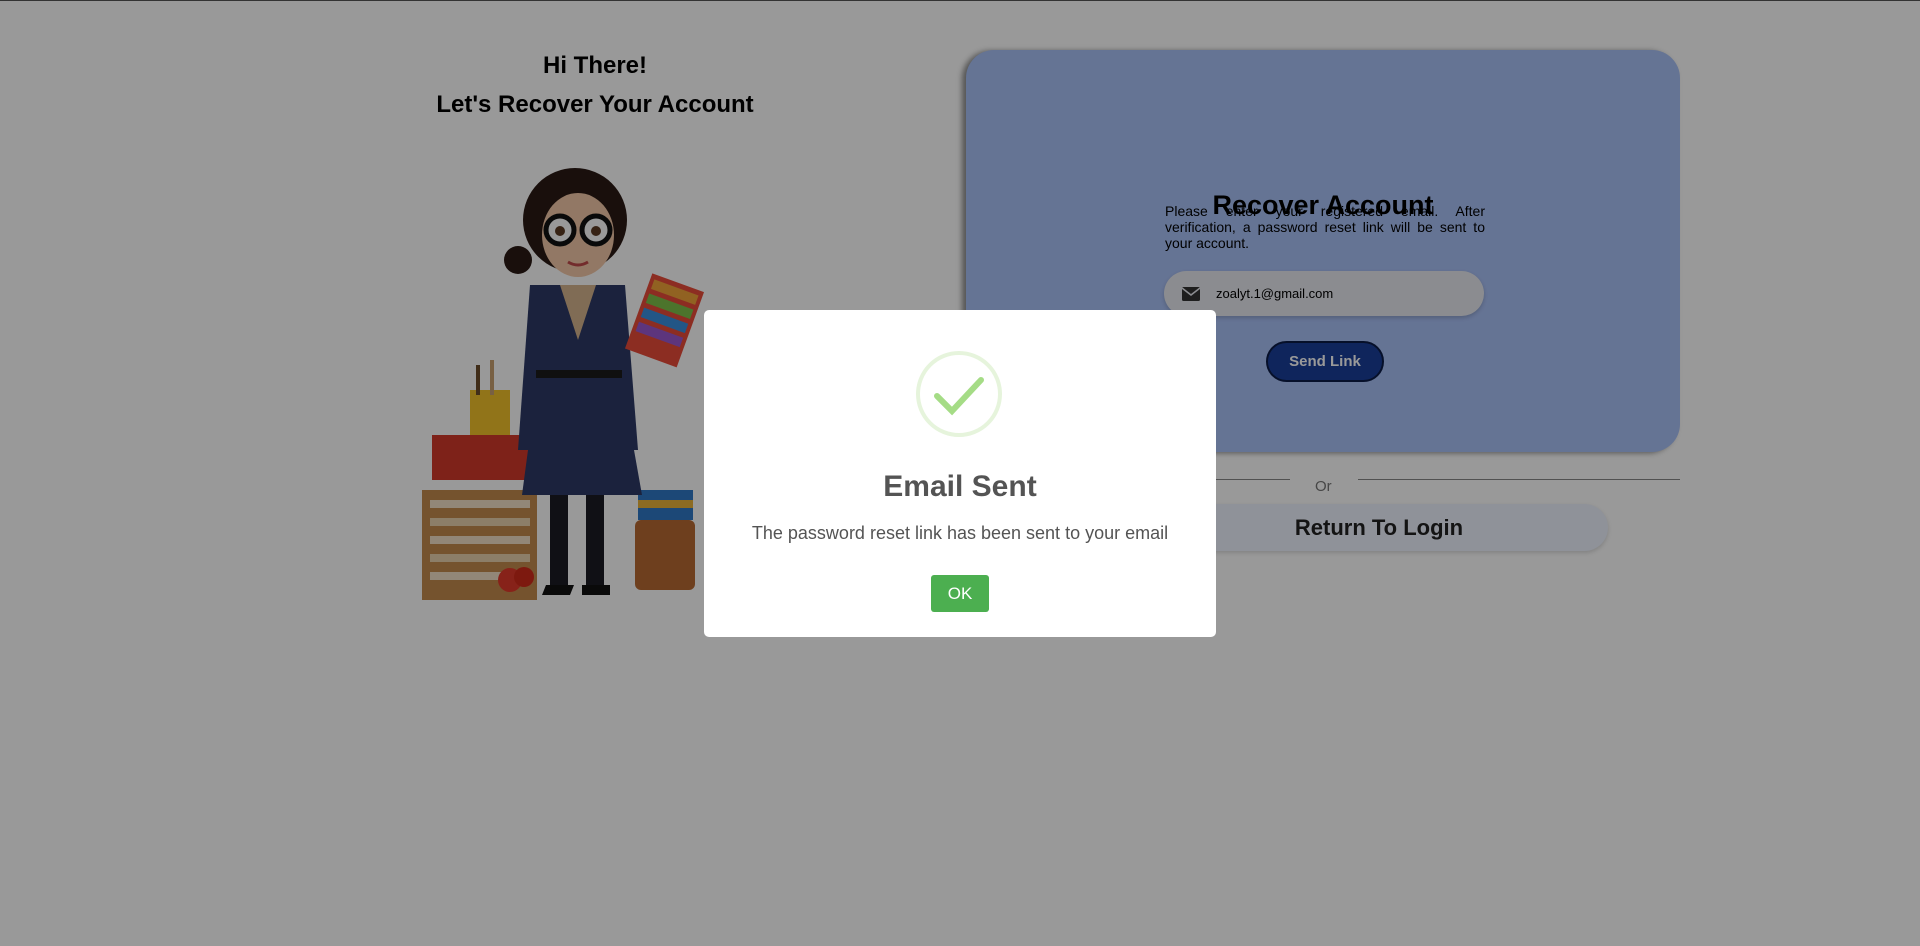 This screenshot has height=946, width=1920. What do you see at coordinates (960, 486) in the screenshot?
I see `dialog-title: Email Sent` at bounding box center [960, 486].